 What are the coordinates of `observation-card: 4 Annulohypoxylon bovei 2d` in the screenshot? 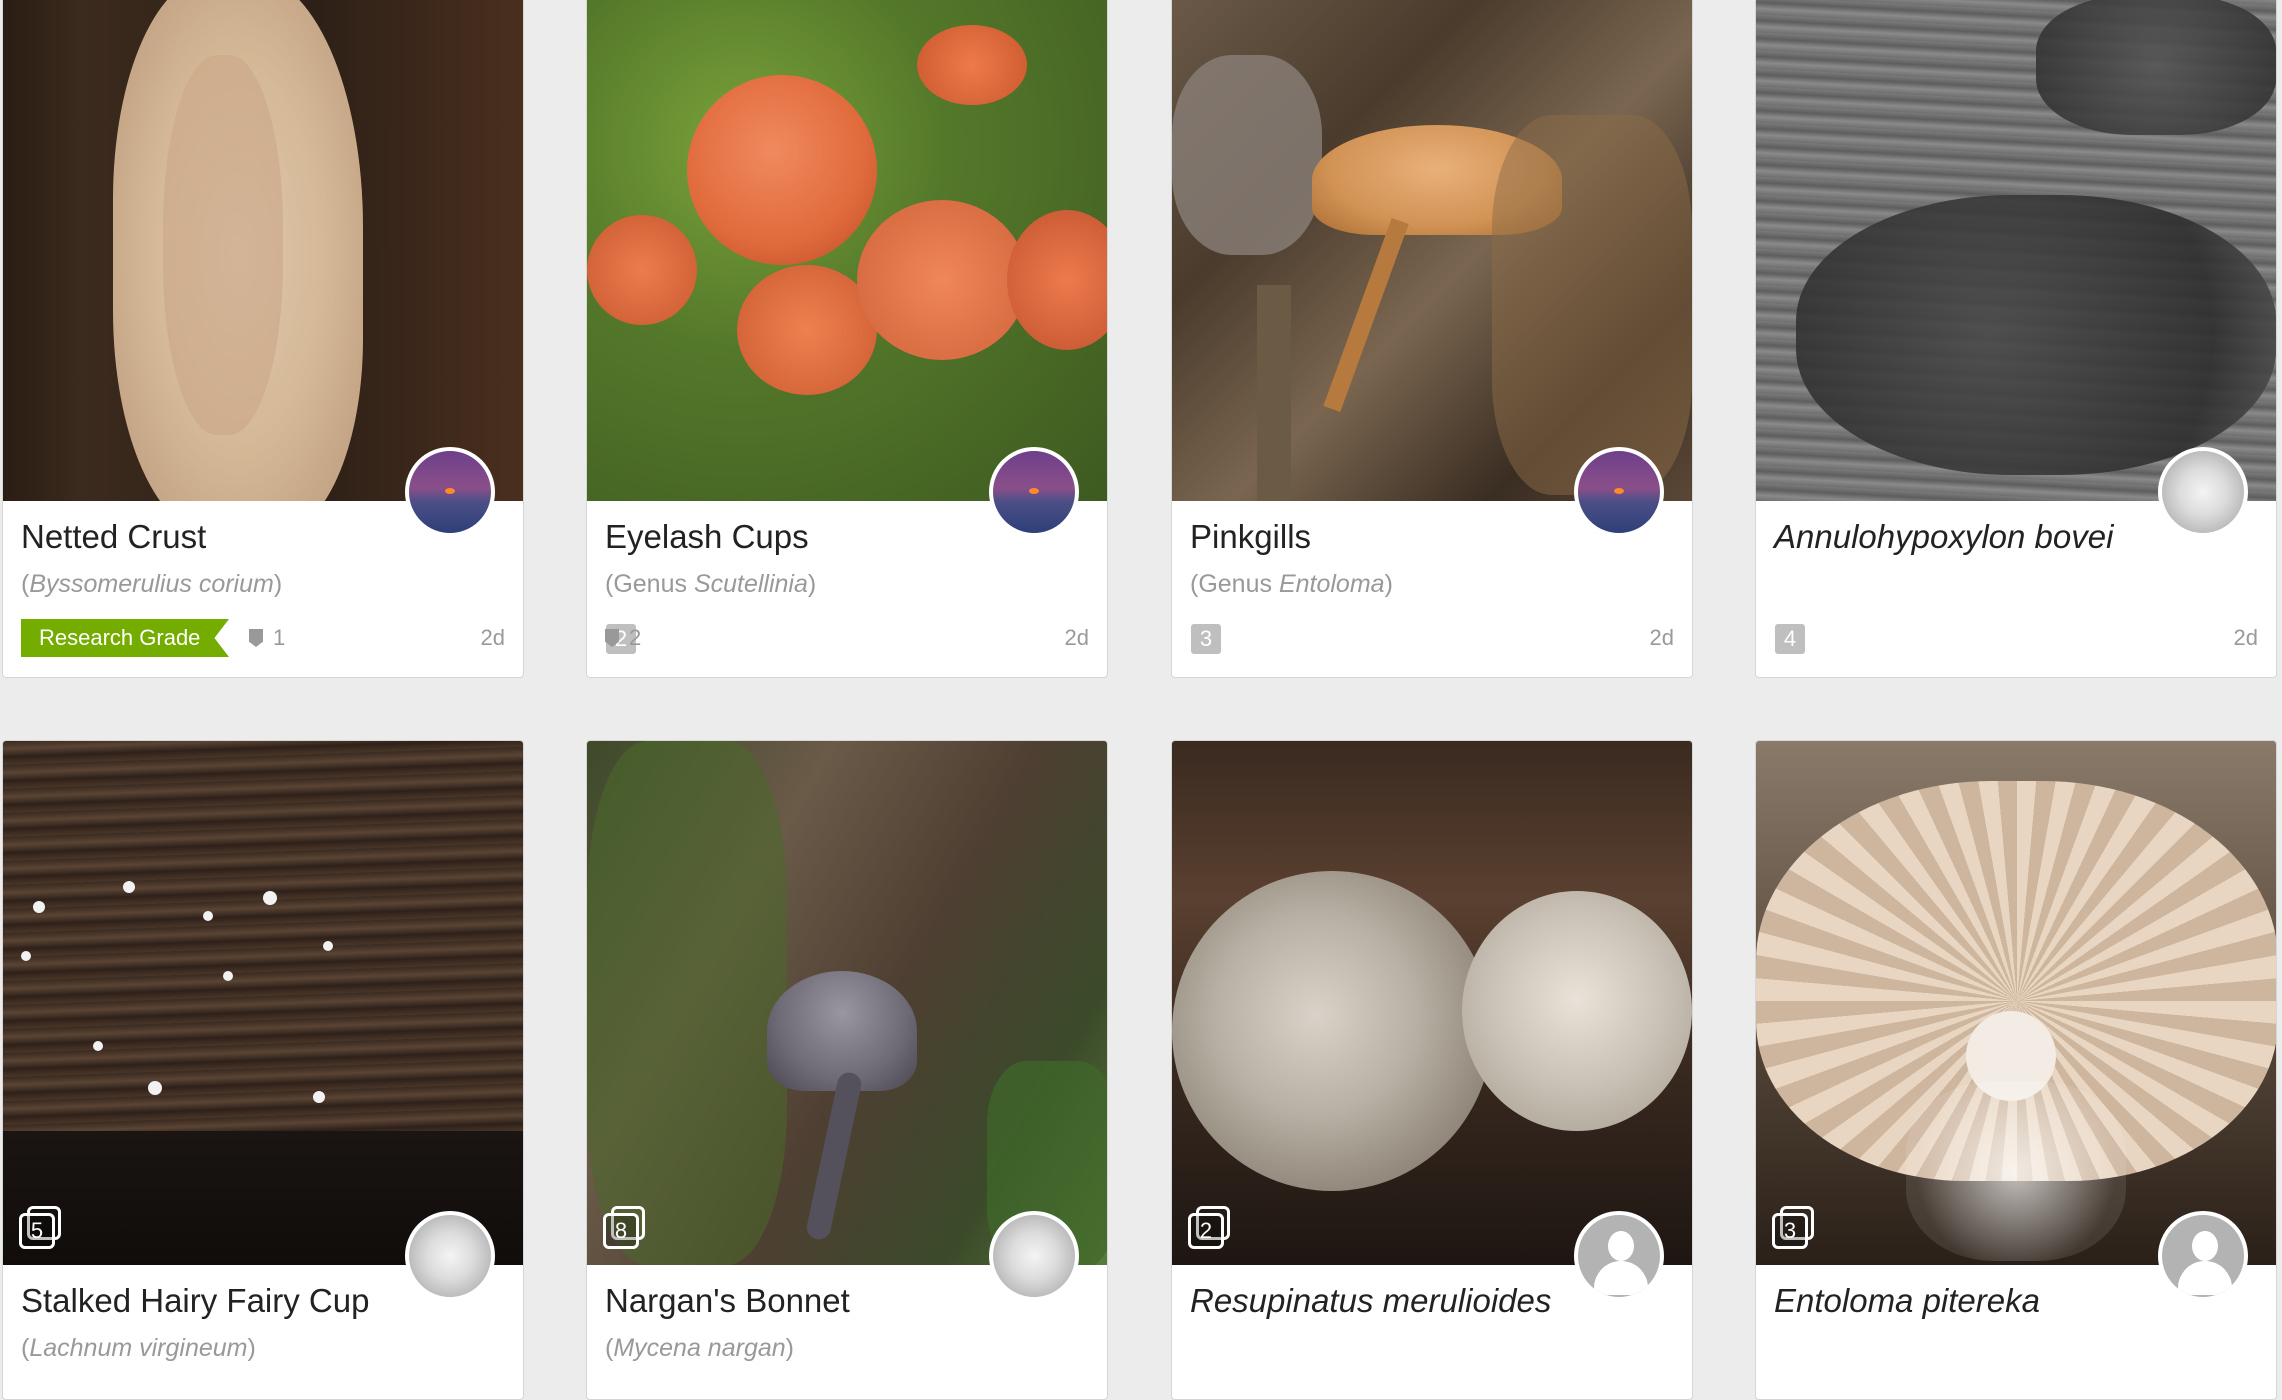 It's located at (2016, 339).